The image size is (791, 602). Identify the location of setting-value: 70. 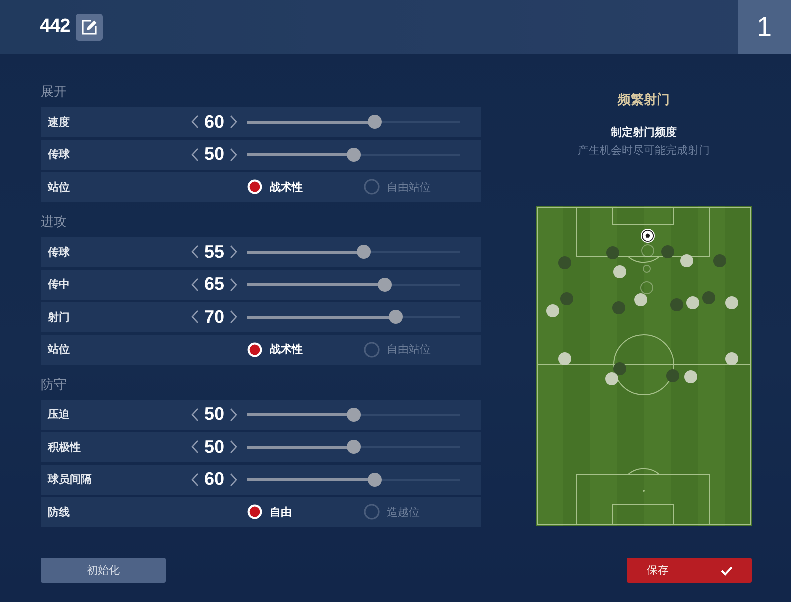
(214, 317).